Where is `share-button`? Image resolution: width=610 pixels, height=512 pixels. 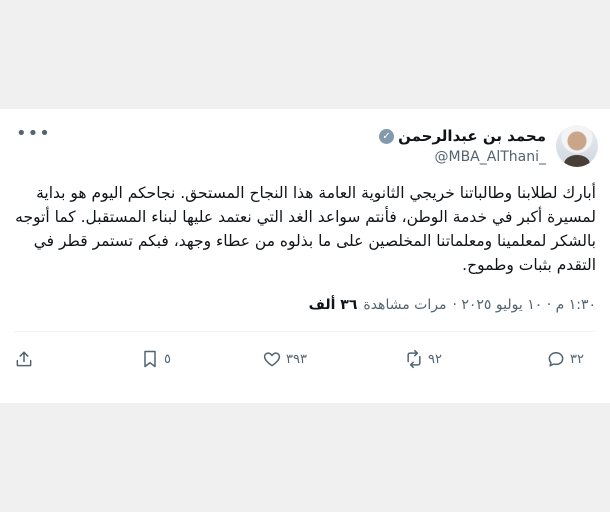 share-button is located at coordinates (24, 359).